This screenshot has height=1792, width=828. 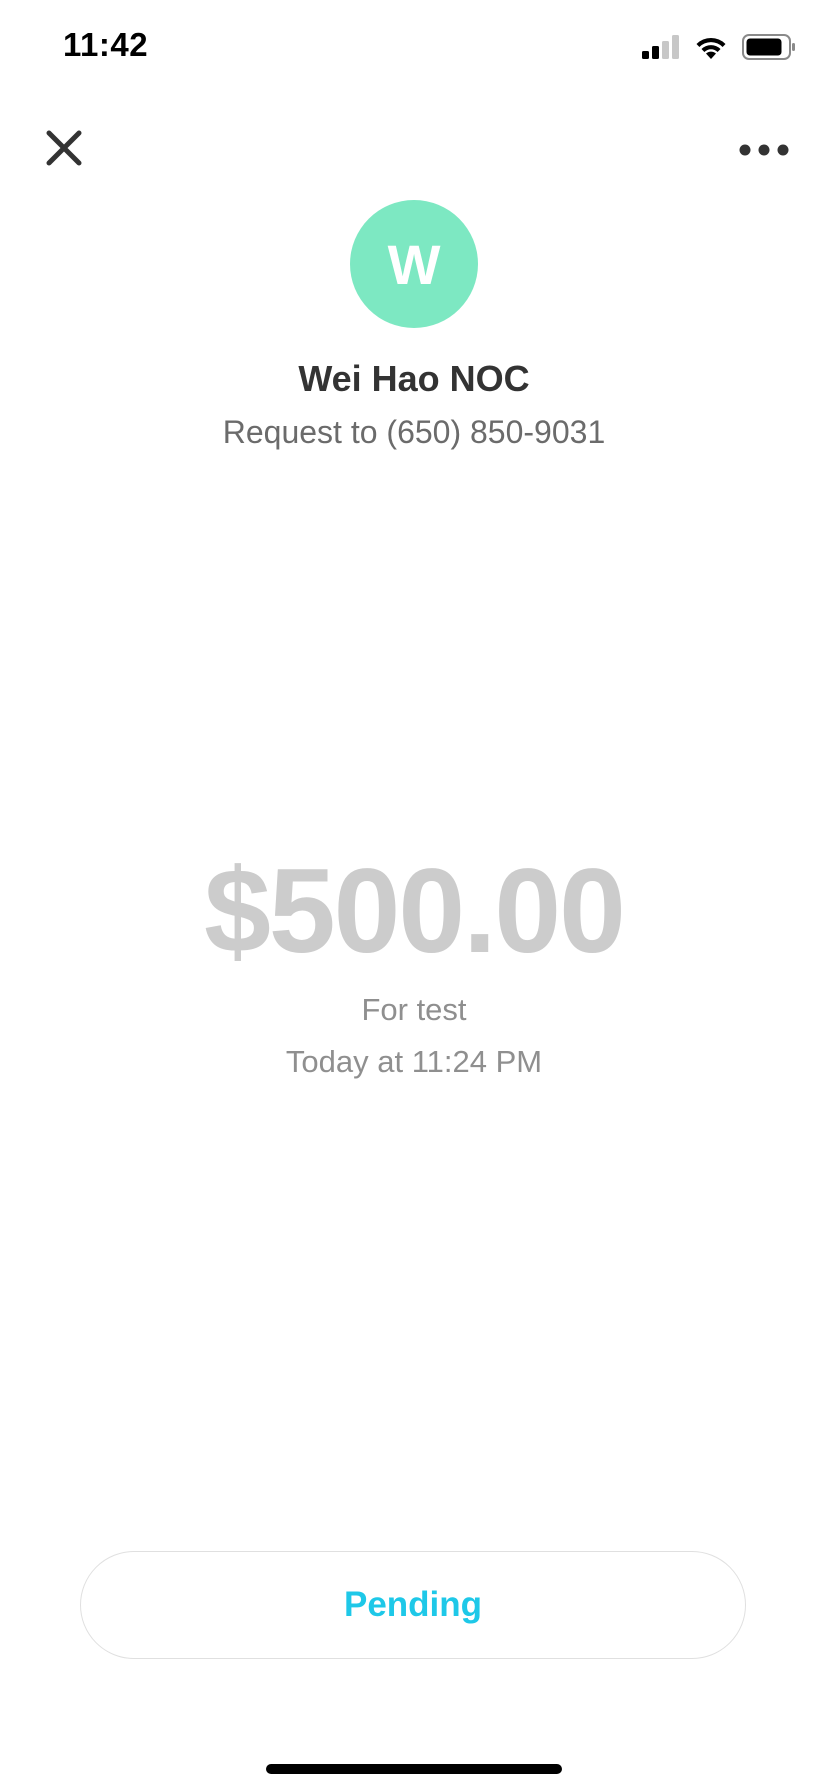 What do you see at coordinates (414, 1769) in the screenshot?
I see `home-indicator` at bounding box center [414, 1769].